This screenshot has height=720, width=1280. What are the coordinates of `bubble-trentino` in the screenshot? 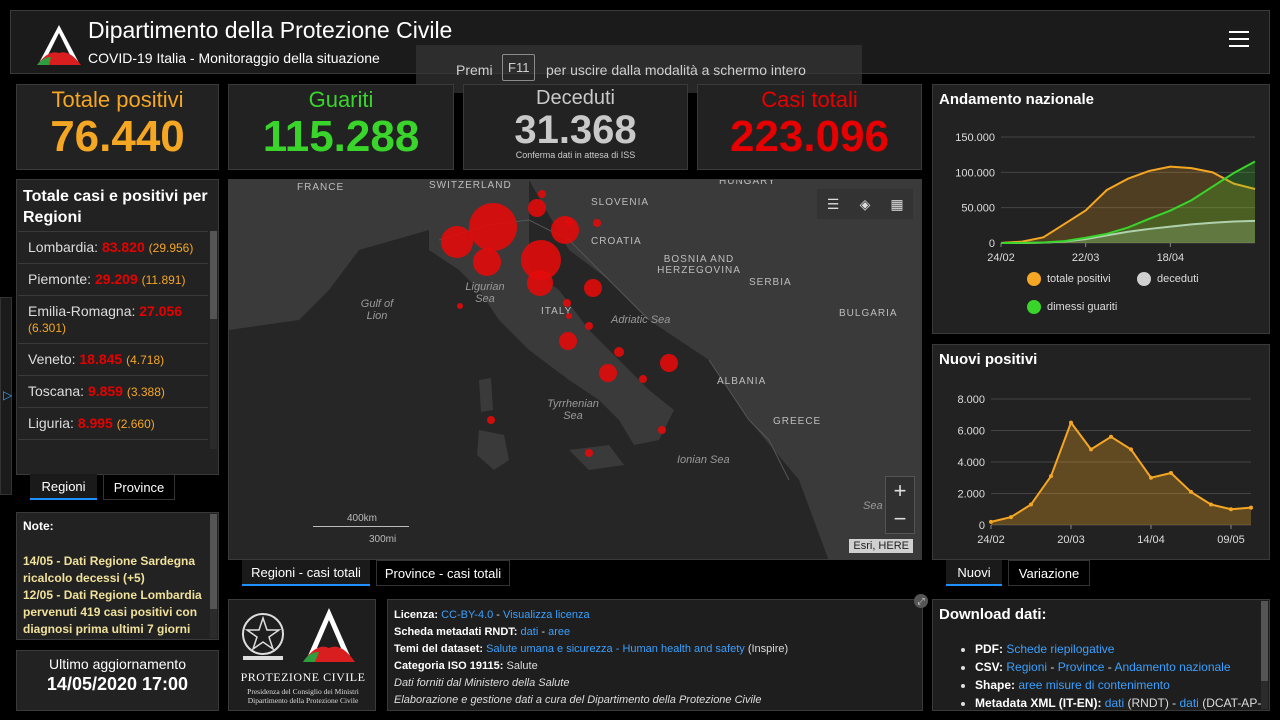 It's located at (537, 208).